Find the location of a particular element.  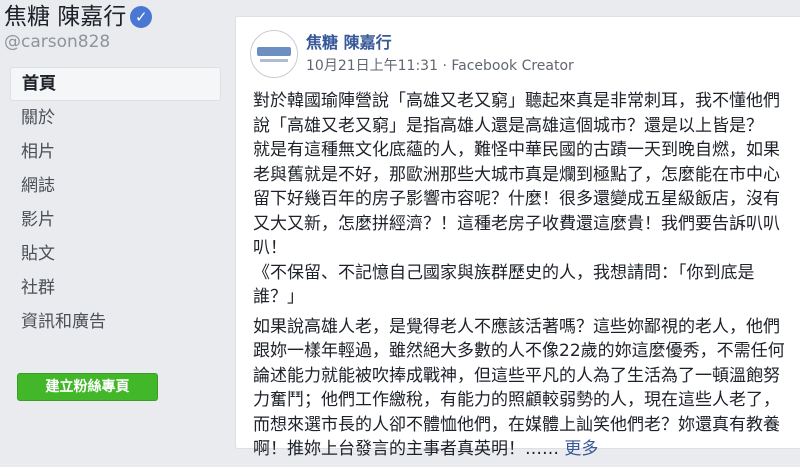

sidebar-item-posts: 貼文 is located at coordinates (115, 254).